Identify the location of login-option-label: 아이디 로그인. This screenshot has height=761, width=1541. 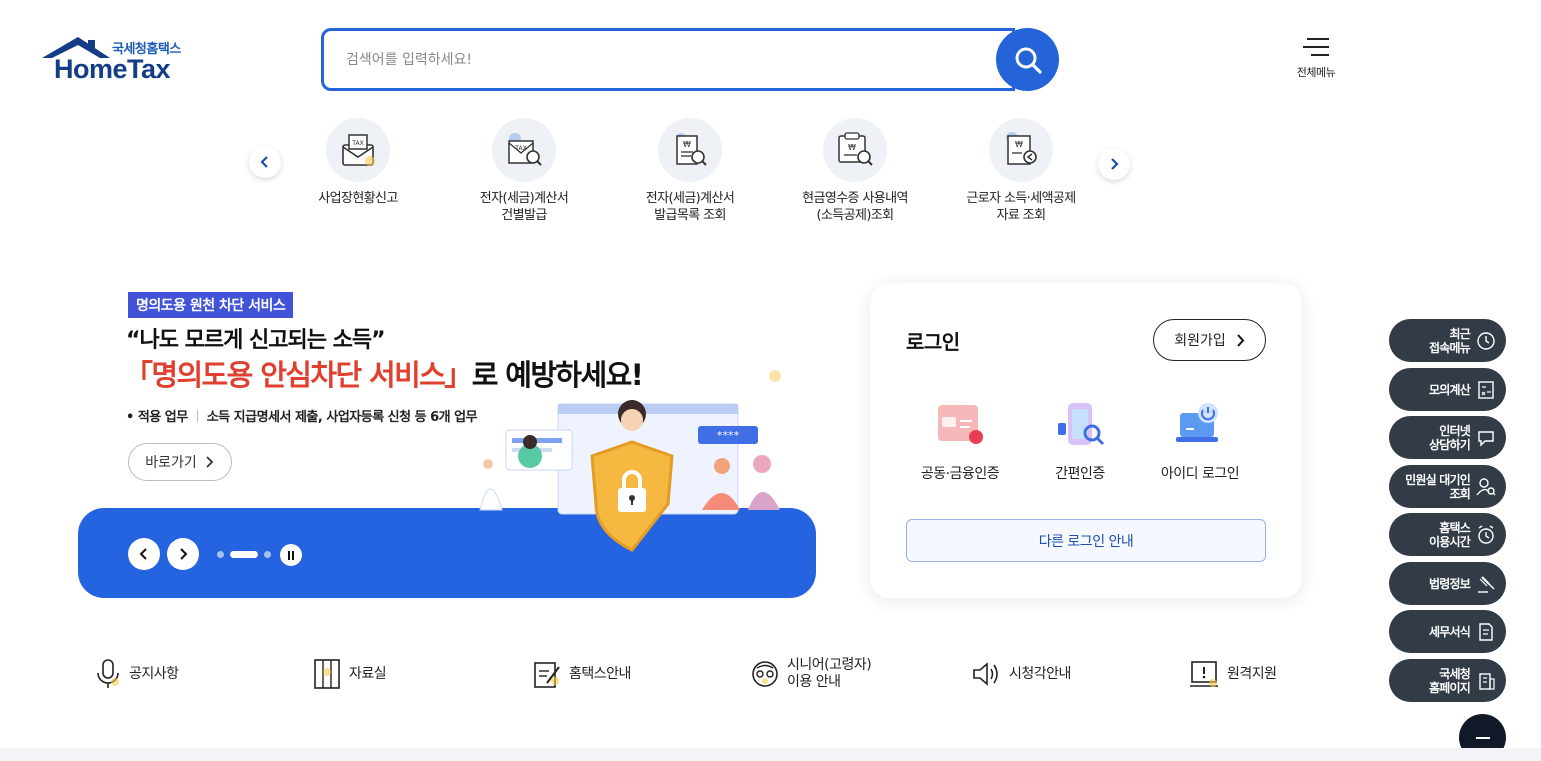
(1200, 474).